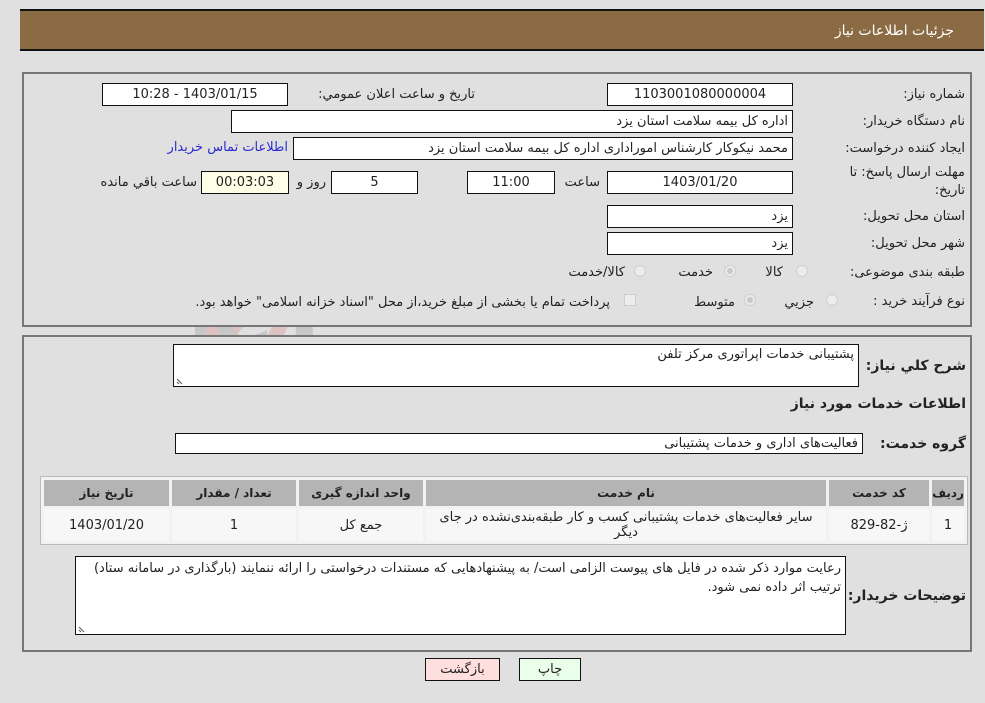 This screenshot has width=985, height=703. I want to click on province-label: استان محل تحویل:, so click(914, 216).